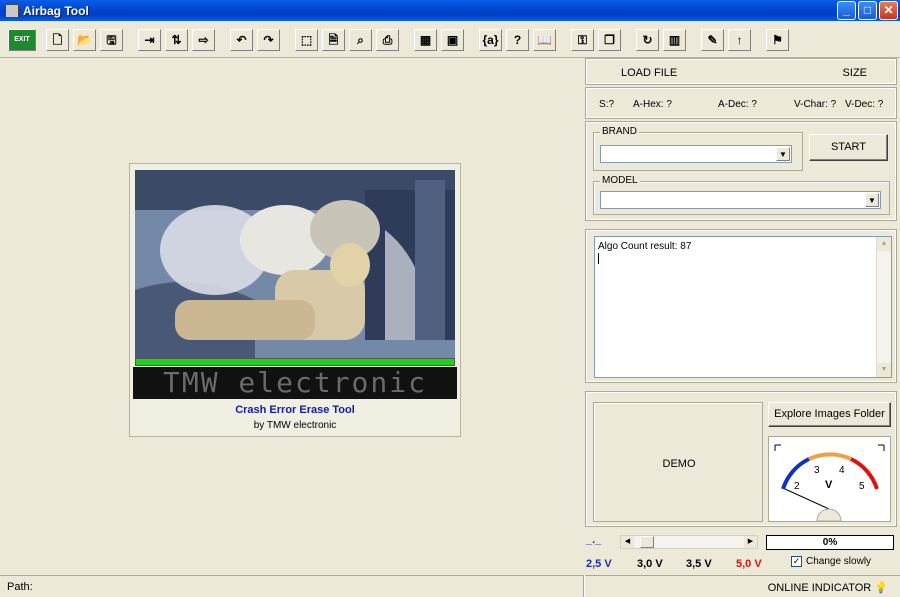  I want to click on status-separator, so click(584, 586).